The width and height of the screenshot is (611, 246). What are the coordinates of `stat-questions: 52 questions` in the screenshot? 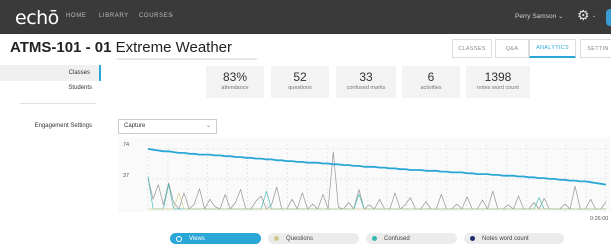 It's located at (300, 82).